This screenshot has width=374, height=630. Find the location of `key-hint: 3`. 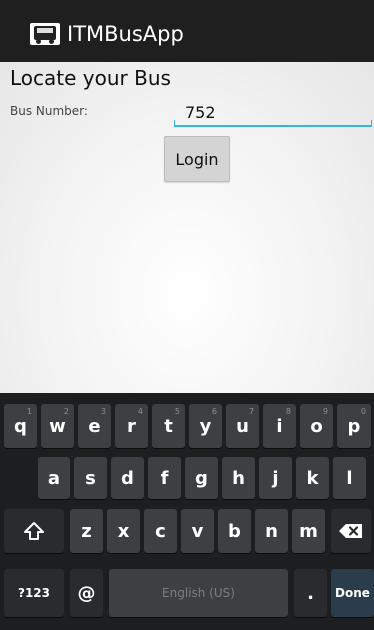

key-hint: 3 is located at coordinates (103, 411).